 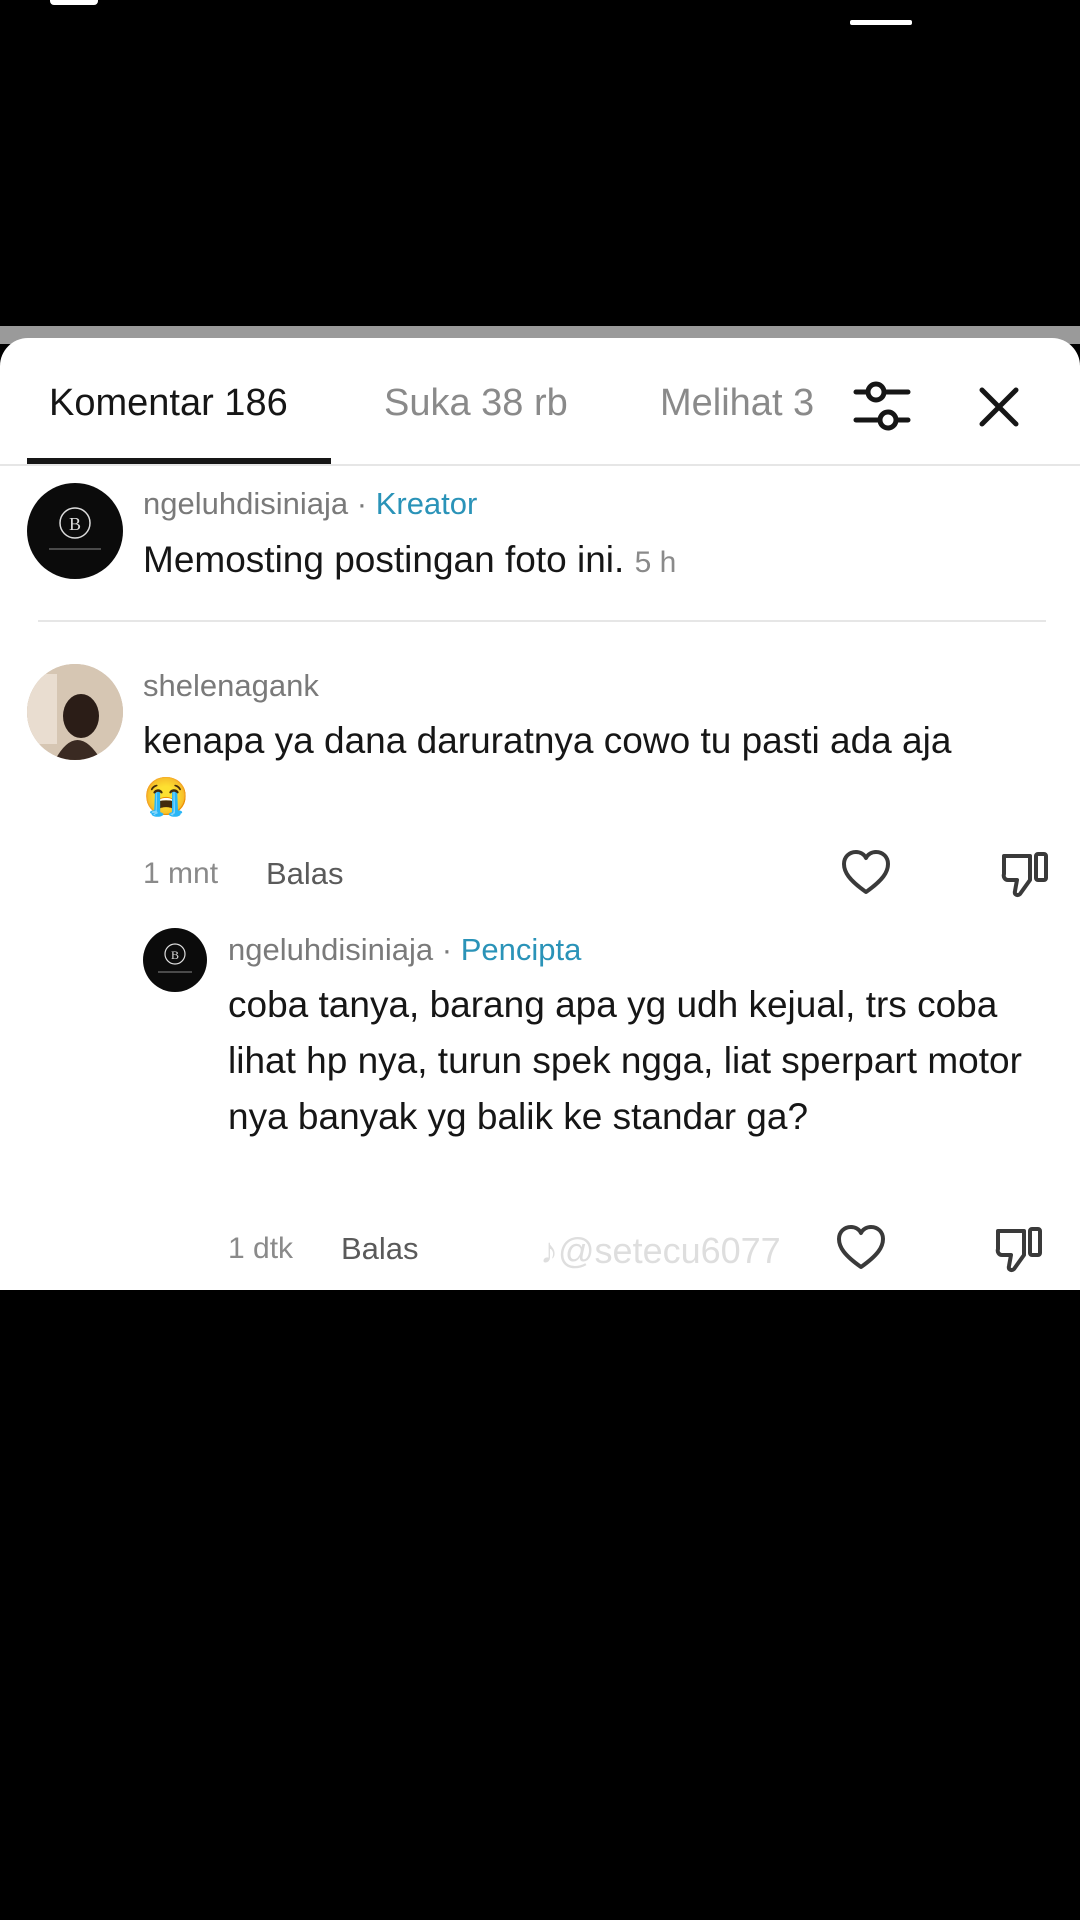 What do you see at coordinates (655, 562) in the screenshot?
I see `comment-time: 5 h` at bounding box center [655, 562].